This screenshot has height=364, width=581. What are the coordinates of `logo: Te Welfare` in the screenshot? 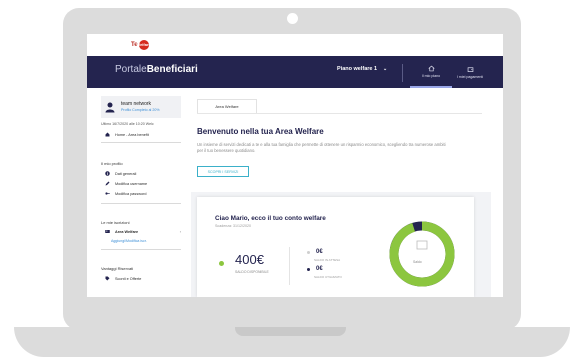 It's located at (141, 44).